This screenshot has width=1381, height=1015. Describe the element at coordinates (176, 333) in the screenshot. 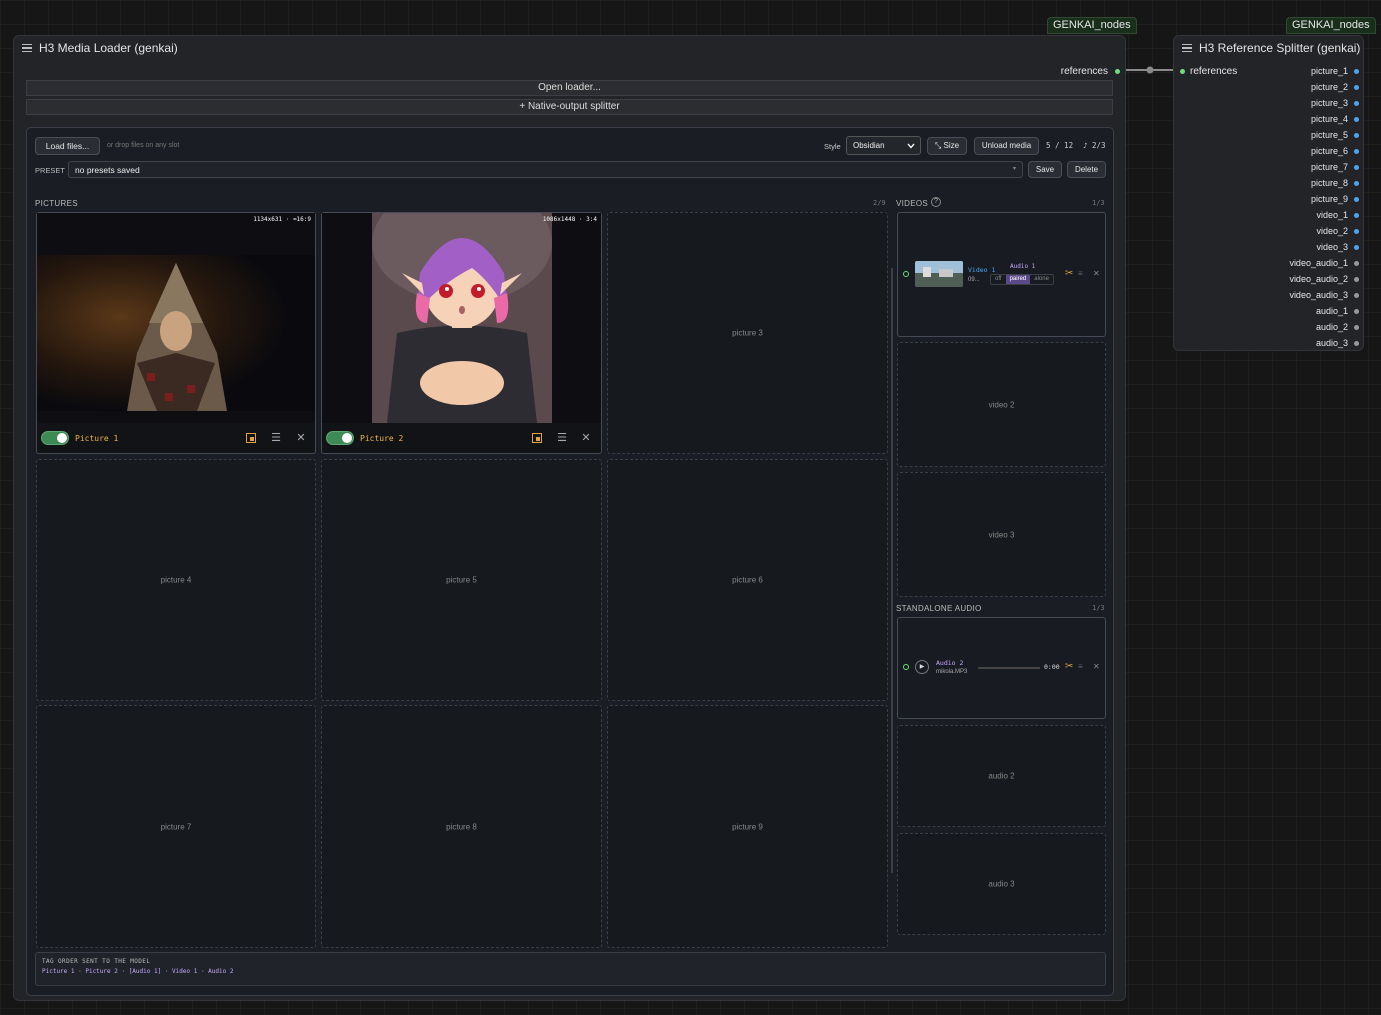

I see `picture-slot-1: 1134x631 · ≈16:9 Picture 1 ☰ ✕` at that location.